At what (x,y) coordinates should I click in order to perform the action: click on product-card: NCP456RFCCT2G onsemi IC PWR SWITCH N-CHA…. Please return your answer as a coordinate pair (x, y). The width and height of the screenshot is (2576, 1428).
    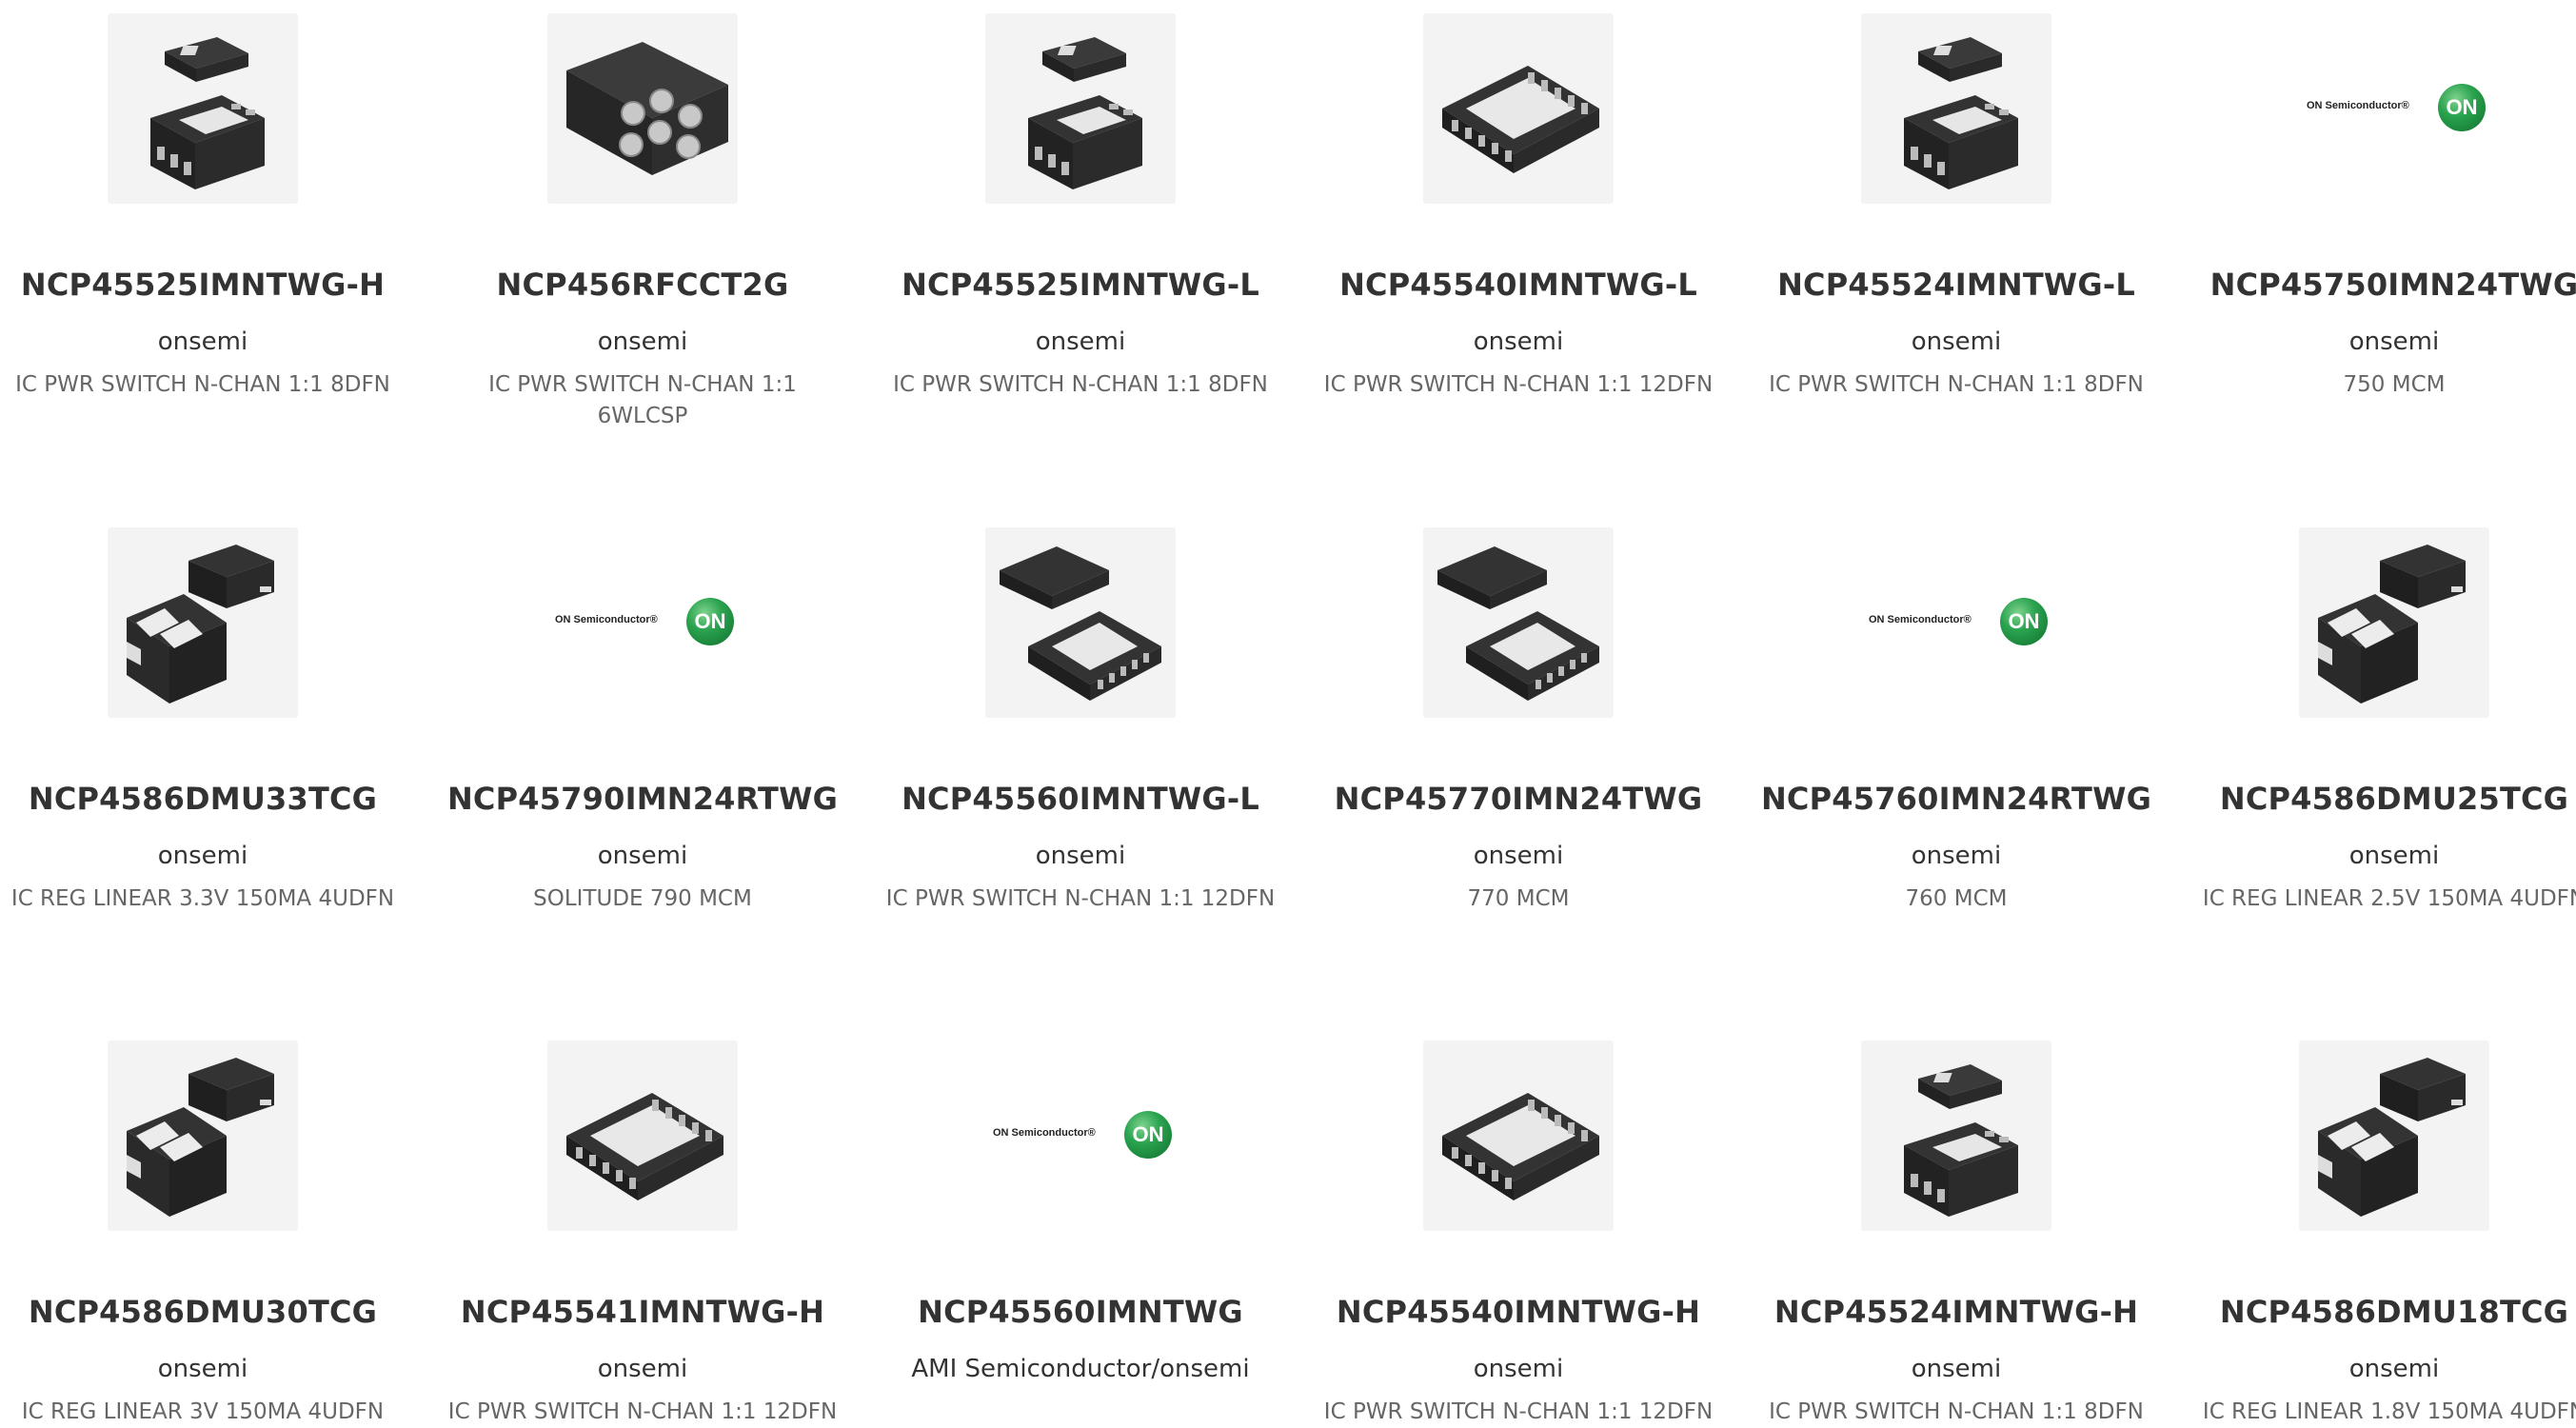
    Looking at the image, I should click on (642, 222).